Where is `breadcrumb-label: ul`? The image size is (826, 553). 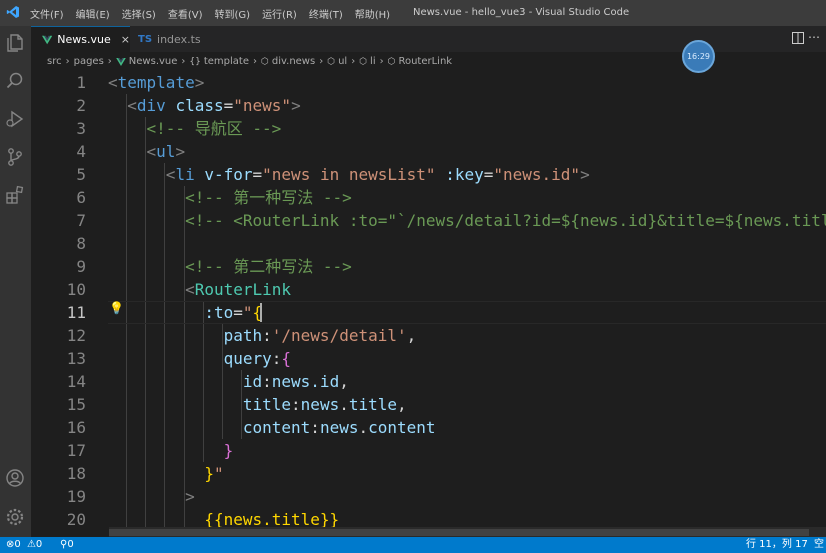
breadcrumb-label: ul is located at coordinates (343, 61).